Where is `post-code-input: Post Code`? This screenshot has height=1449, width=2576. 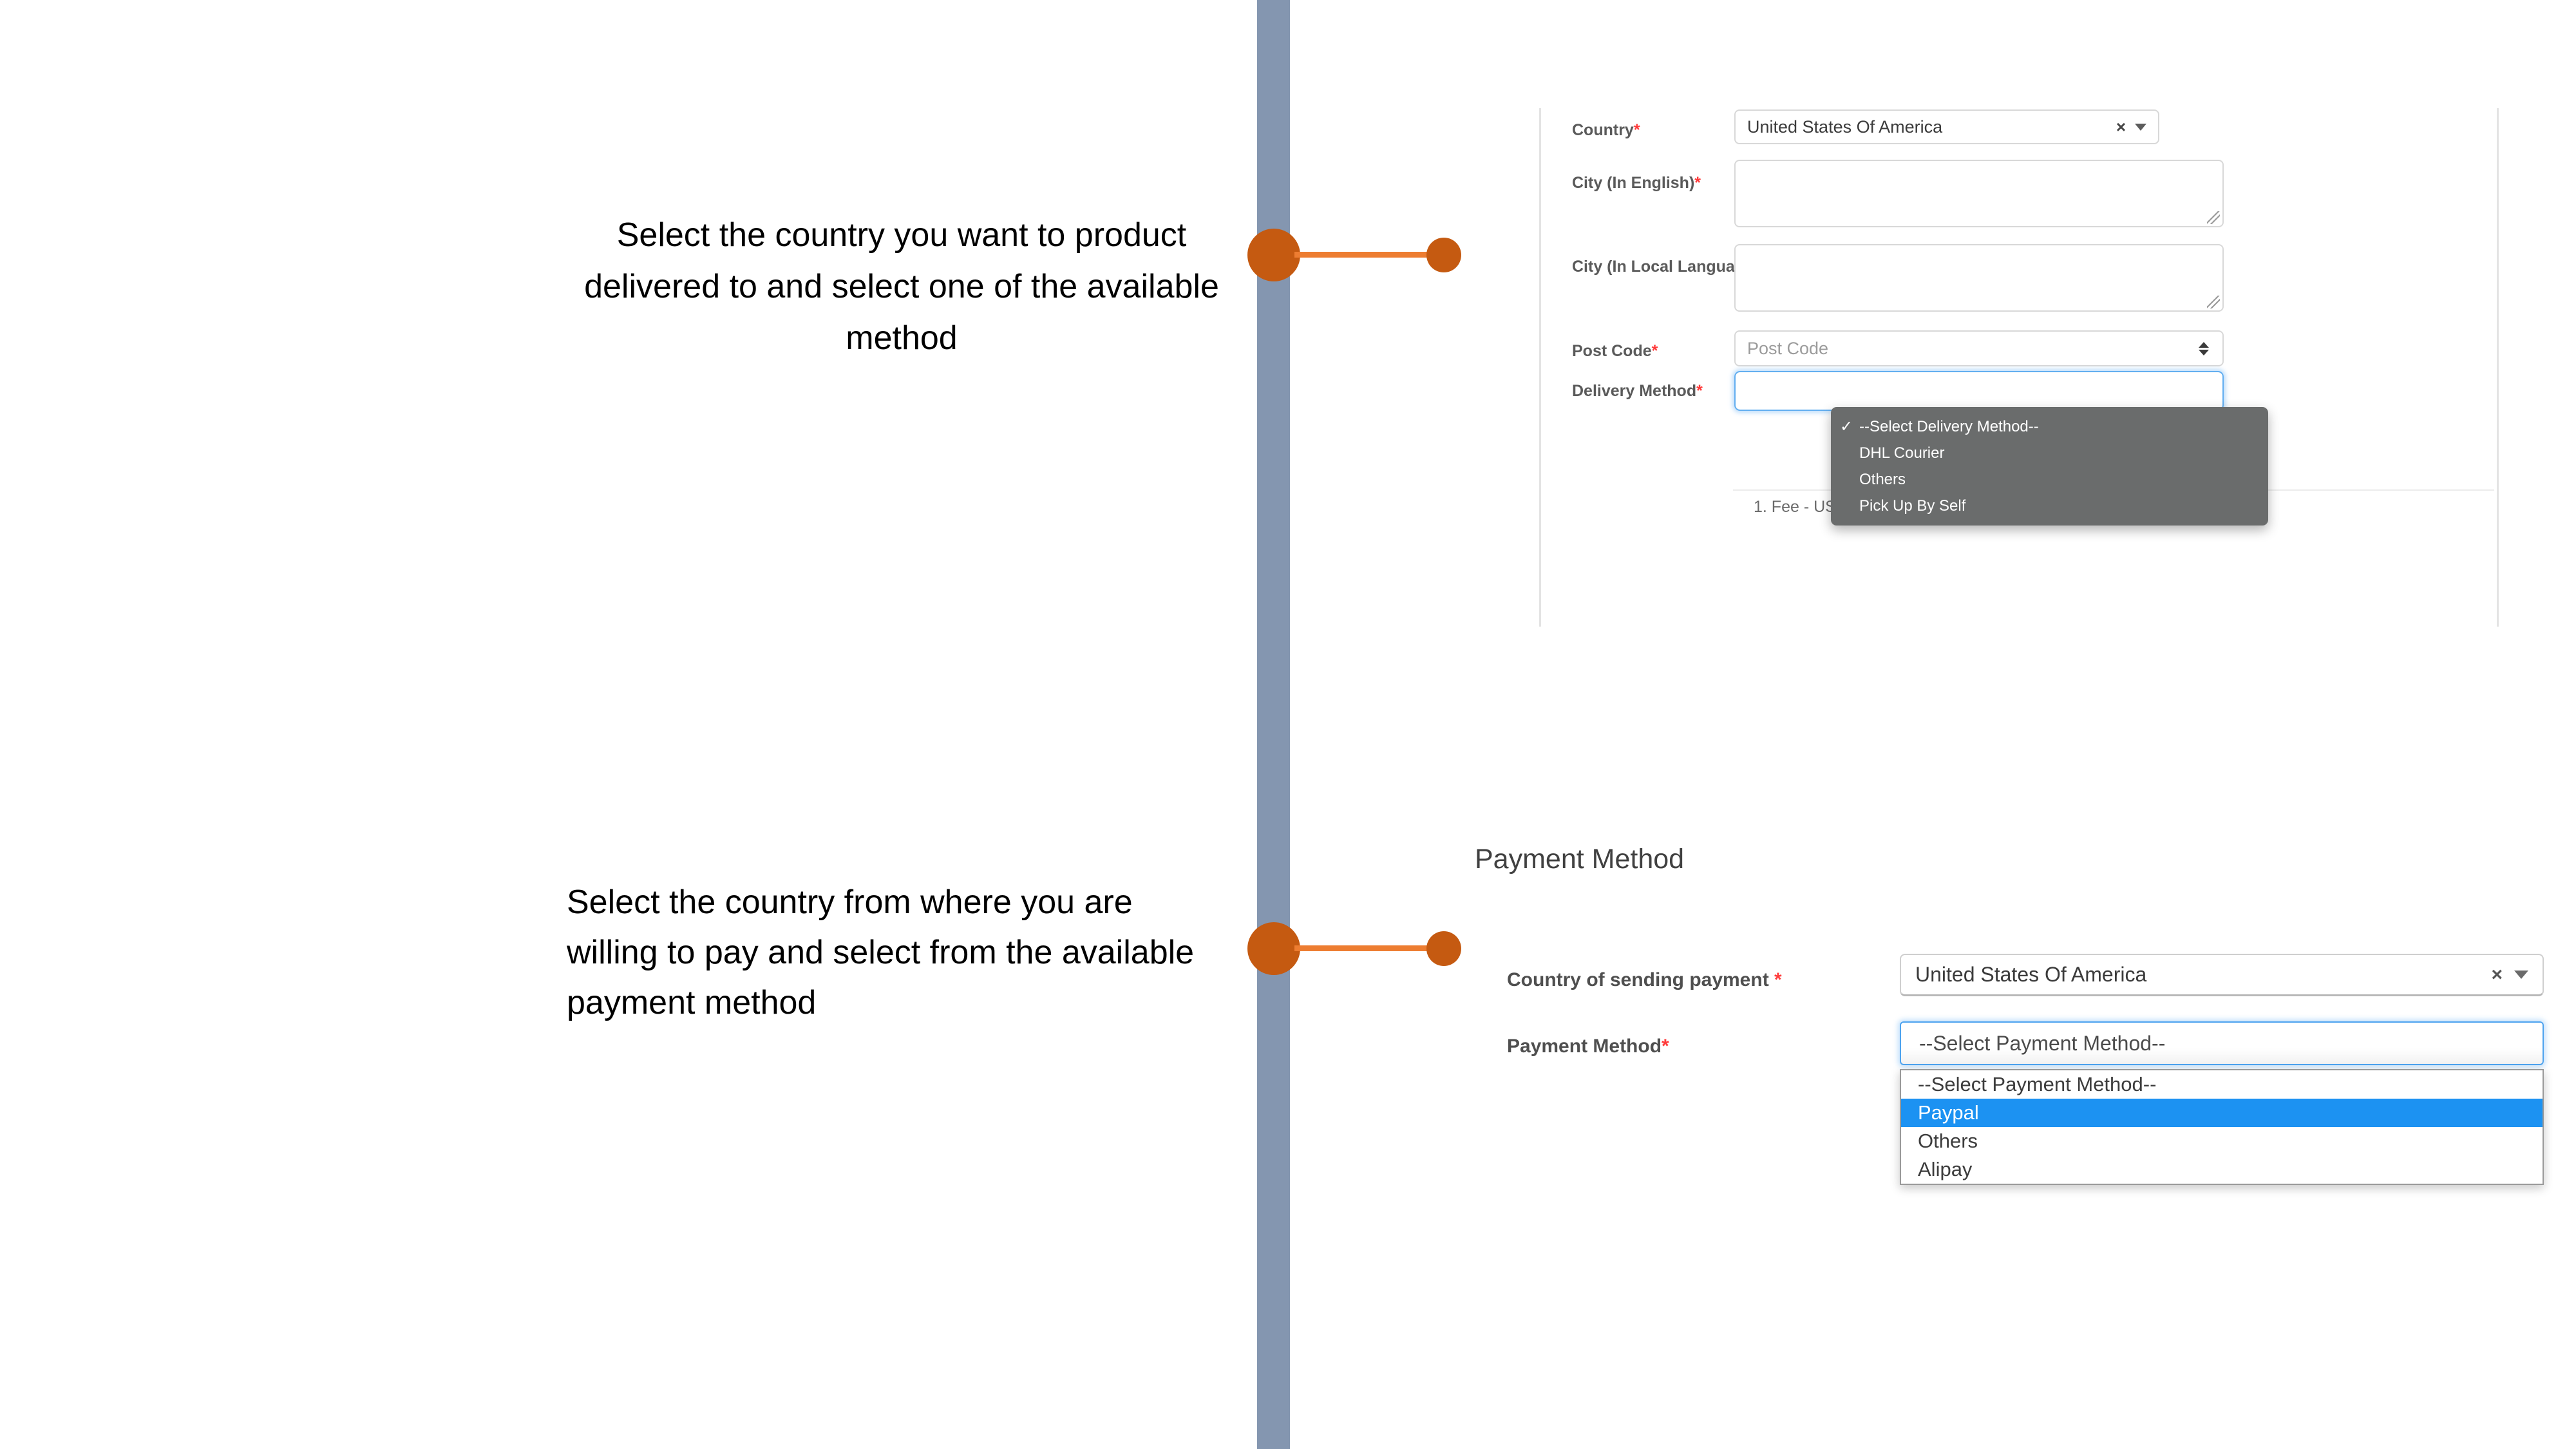 post-code-input: Post Code is located at coordinates (1979, 348).